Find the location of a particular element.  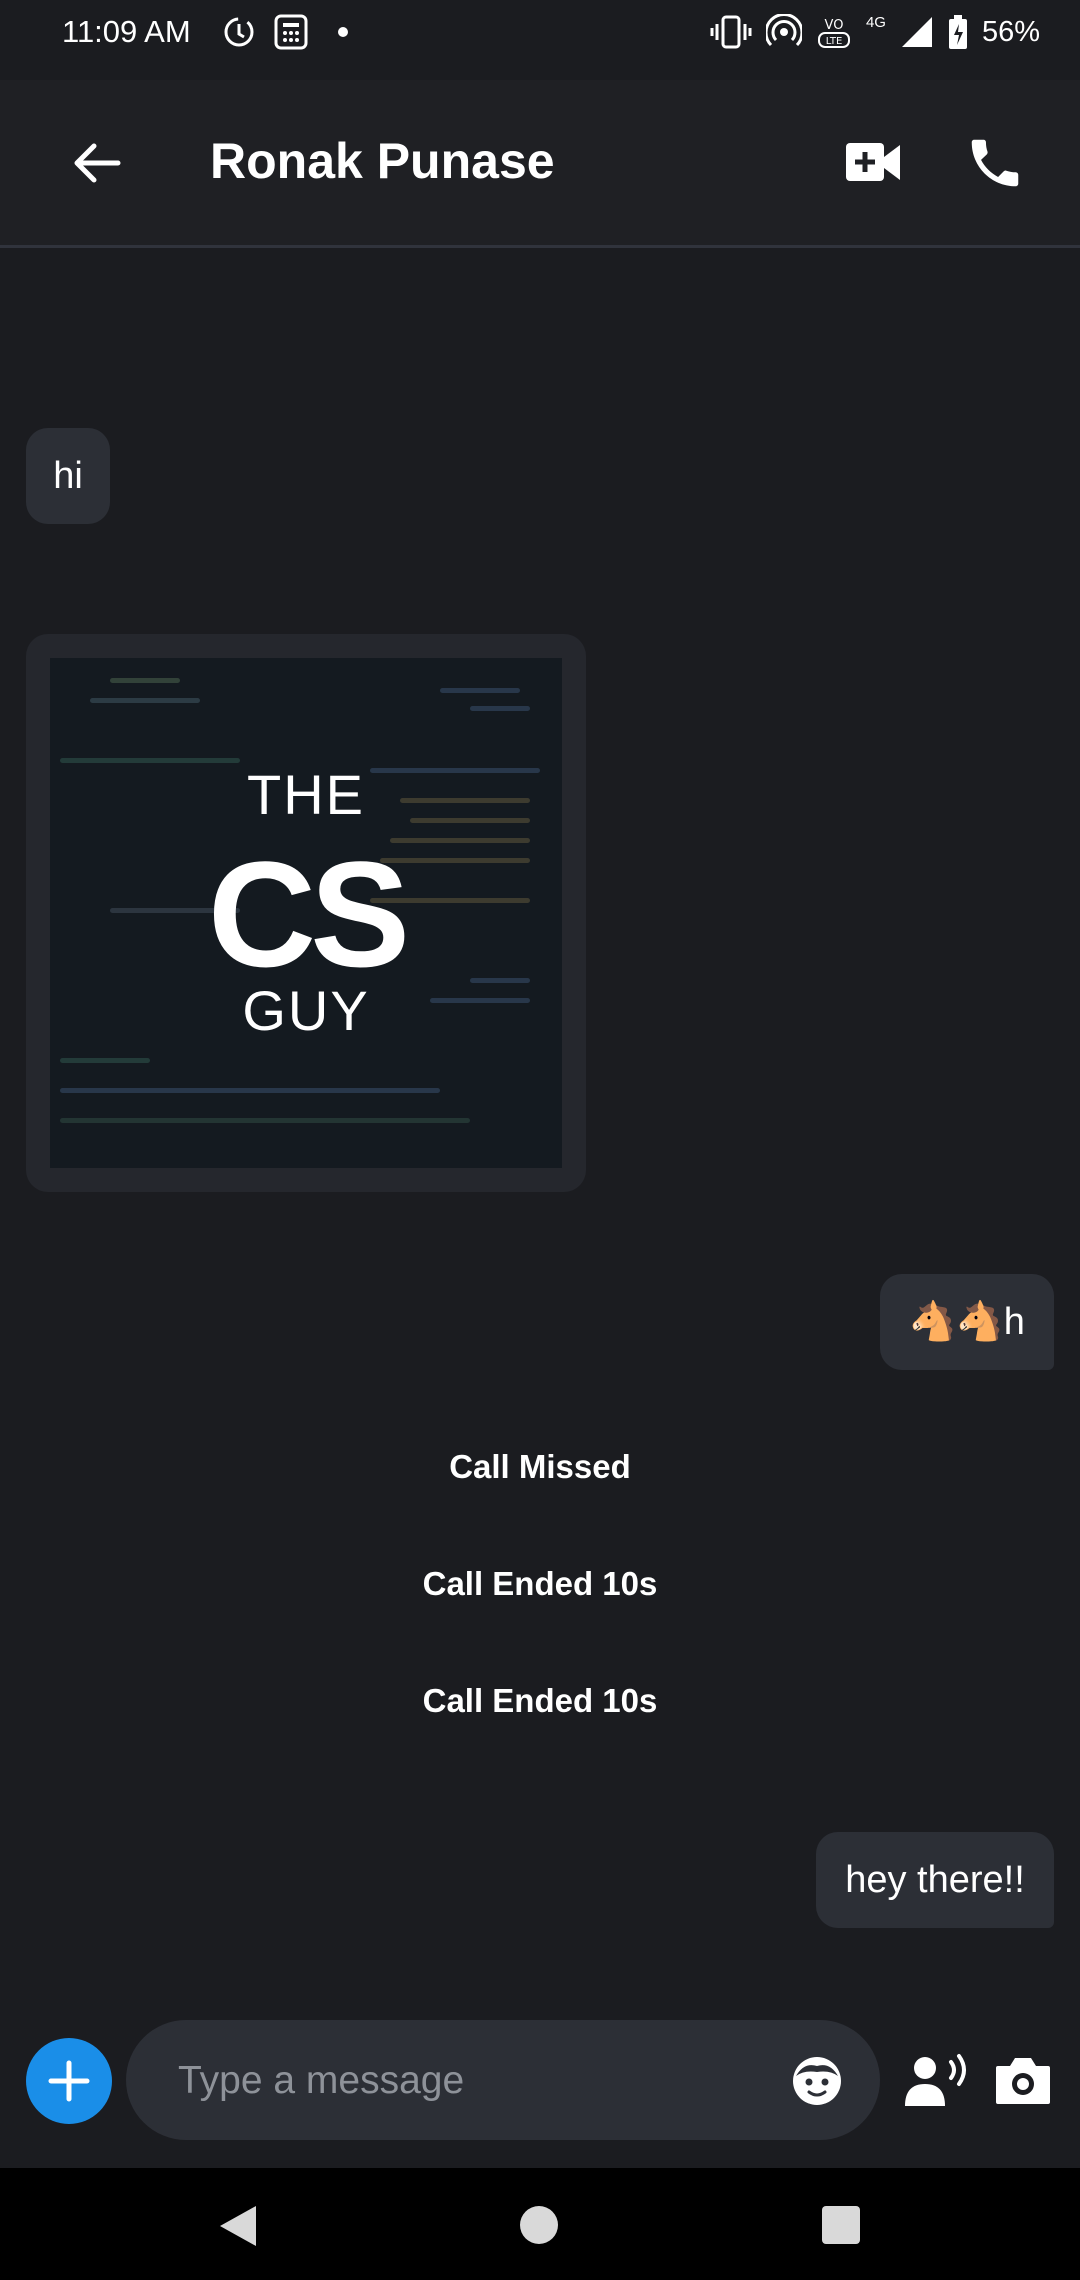

camera-icon is located at coordinates (1023, 2081).